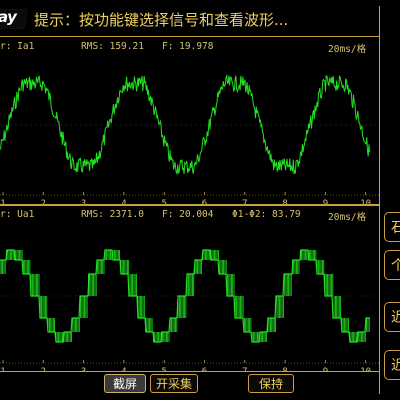 This screenshot has height=400, width=400. Describe the element at coordinates (392, 365) in the screenshot. I see `side-function-key-4: 近` at that location.